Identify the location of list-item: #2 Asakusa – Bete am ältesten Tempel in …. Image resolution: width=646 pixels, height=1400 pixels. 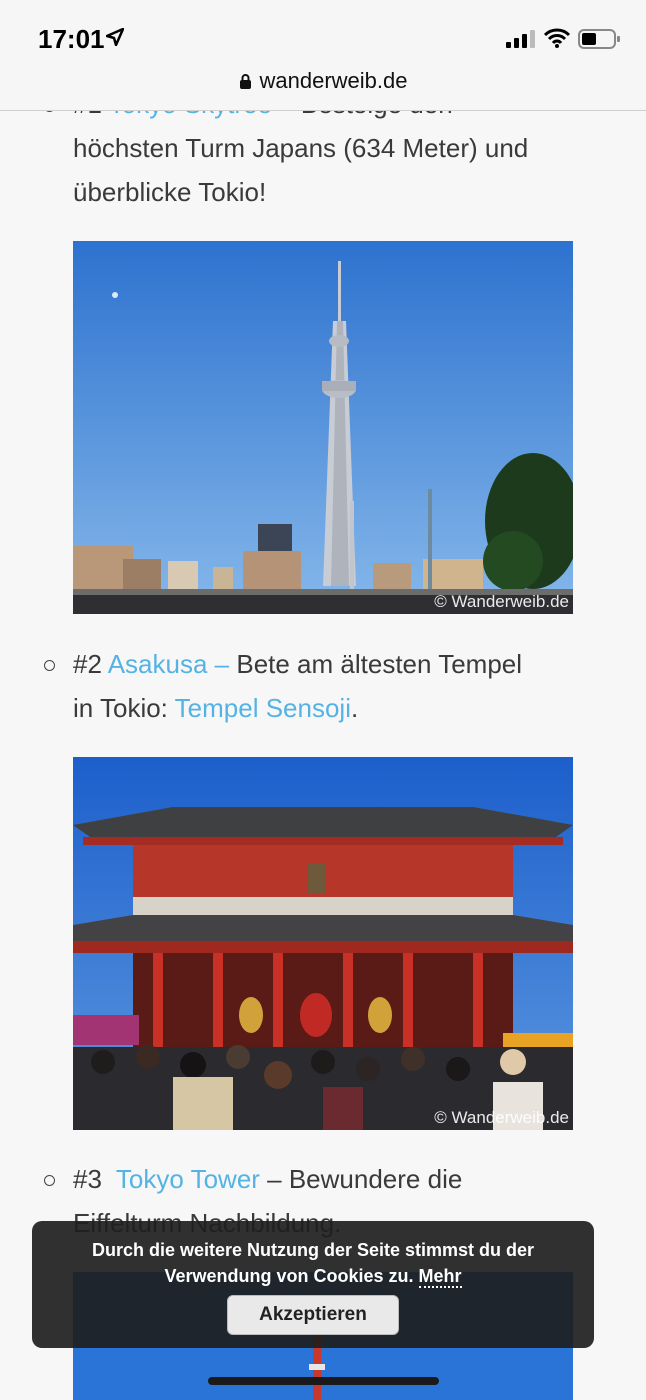
(318, 686).